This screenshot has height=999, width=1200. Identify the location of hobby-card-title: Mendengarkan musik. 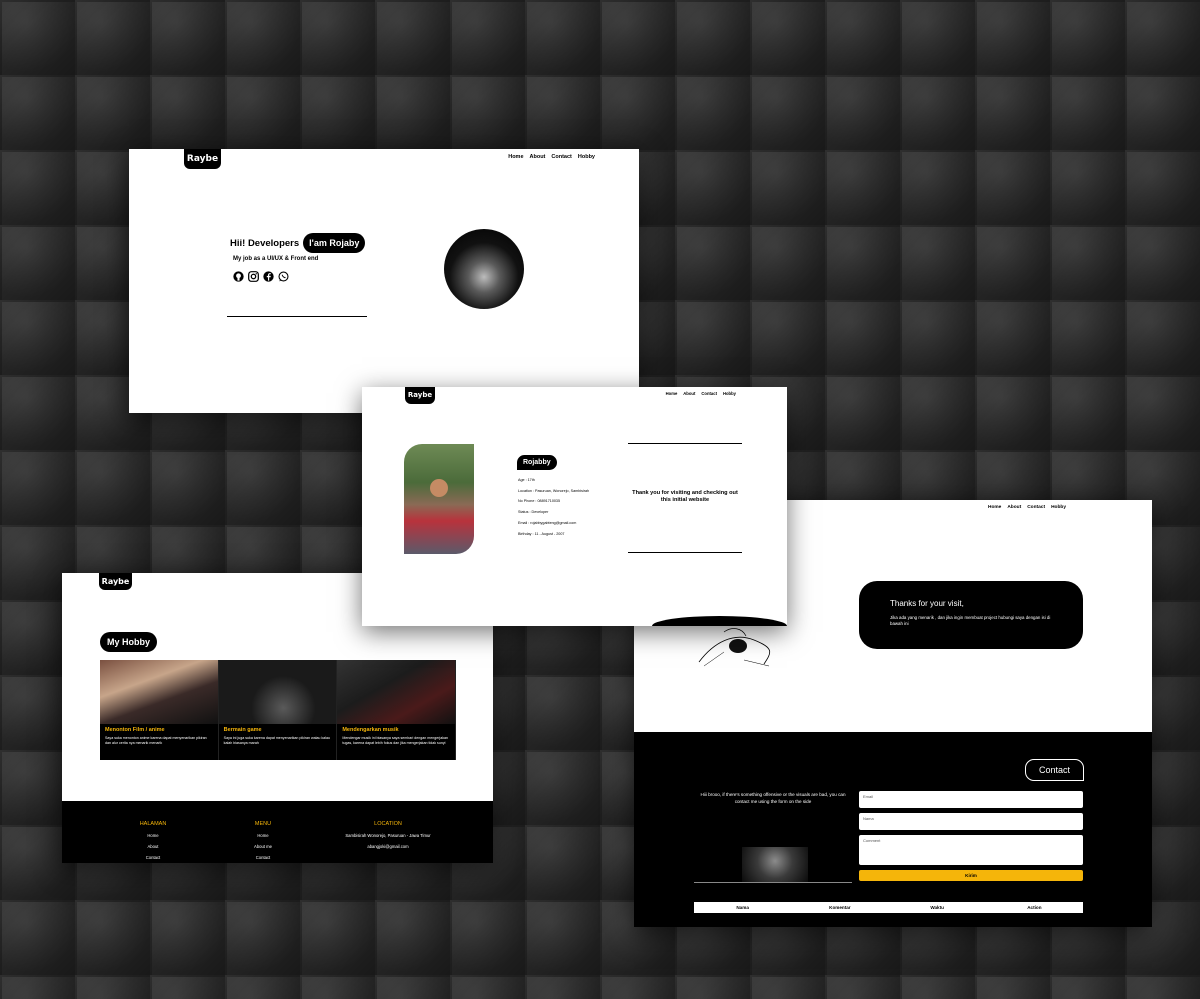
(370, 730).